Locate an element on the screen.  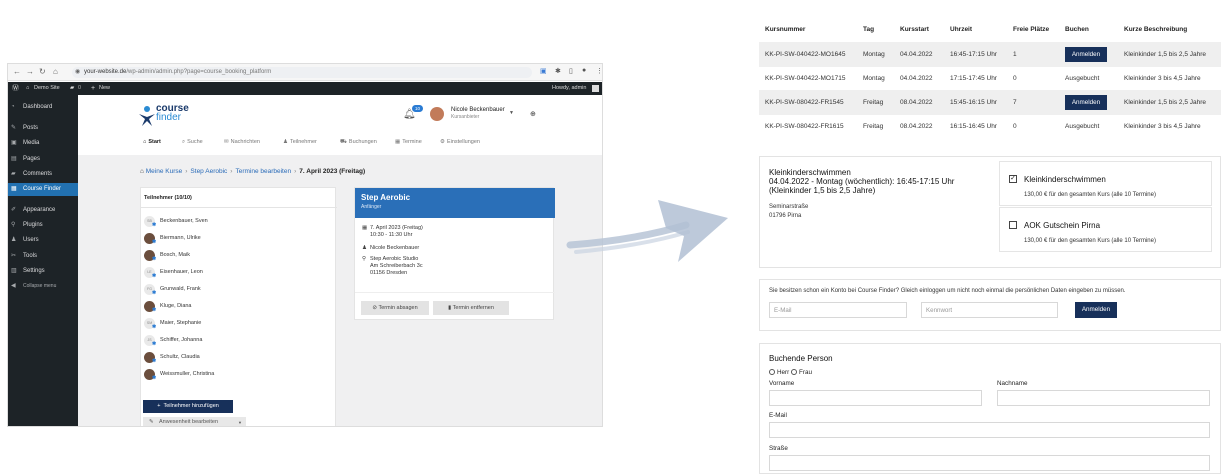
add-participant-button: + Teilnehmer hinzufügen is located at coordinates (188, 406).